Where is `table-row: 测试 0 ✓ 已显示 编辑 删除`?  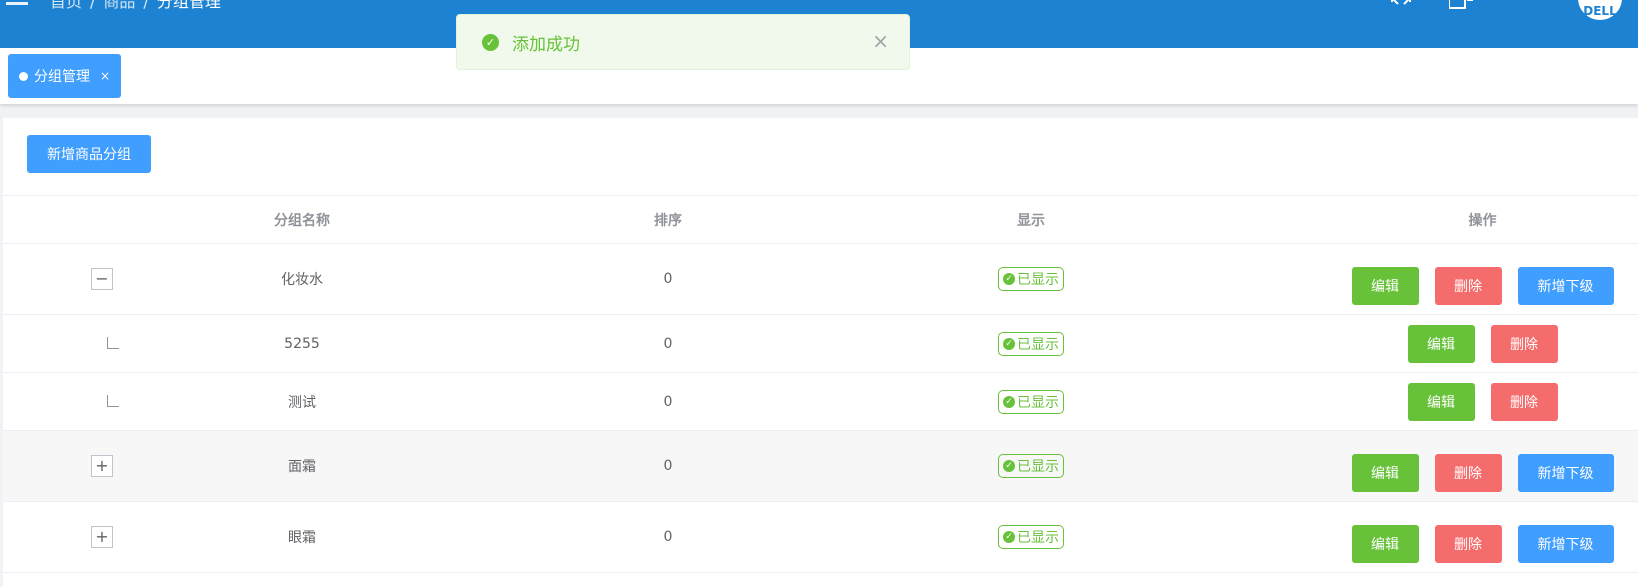 table-row: 测试 0 ✓ 已显示 编辑 删除 is located at coordinates (820, 401).